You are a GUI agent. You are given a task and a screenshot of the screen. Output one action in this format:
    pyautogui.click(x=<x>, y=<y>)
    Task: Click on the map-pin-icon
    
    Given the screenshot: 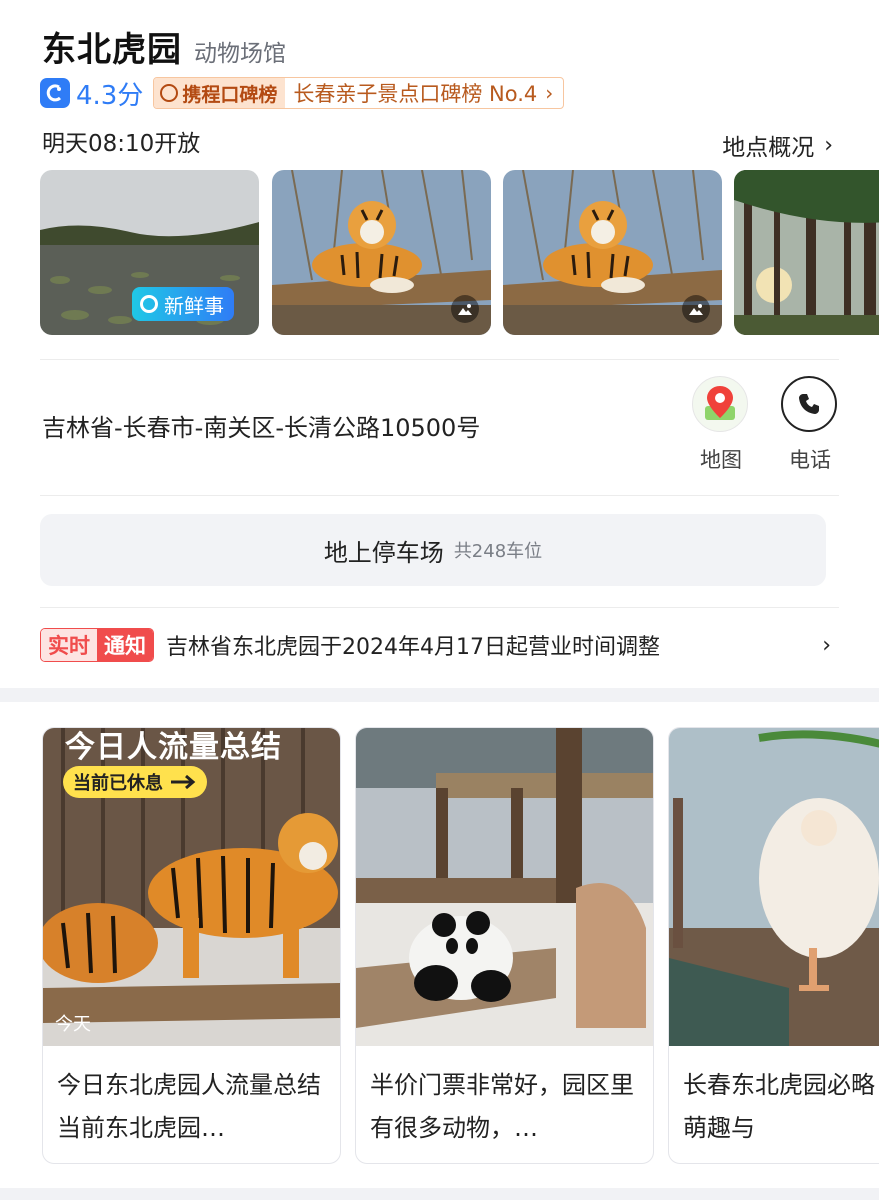 What is the action you would take?
    pyautogui.click(x=720, y=404)
    